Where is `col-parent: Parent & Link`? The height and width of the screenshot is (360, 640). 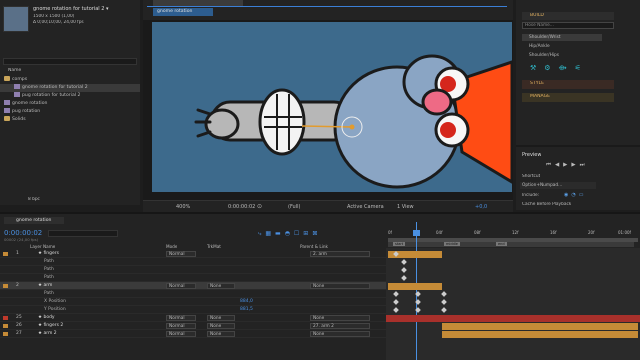 col-parent: Parent & Link is located at coordinates (314, 246).